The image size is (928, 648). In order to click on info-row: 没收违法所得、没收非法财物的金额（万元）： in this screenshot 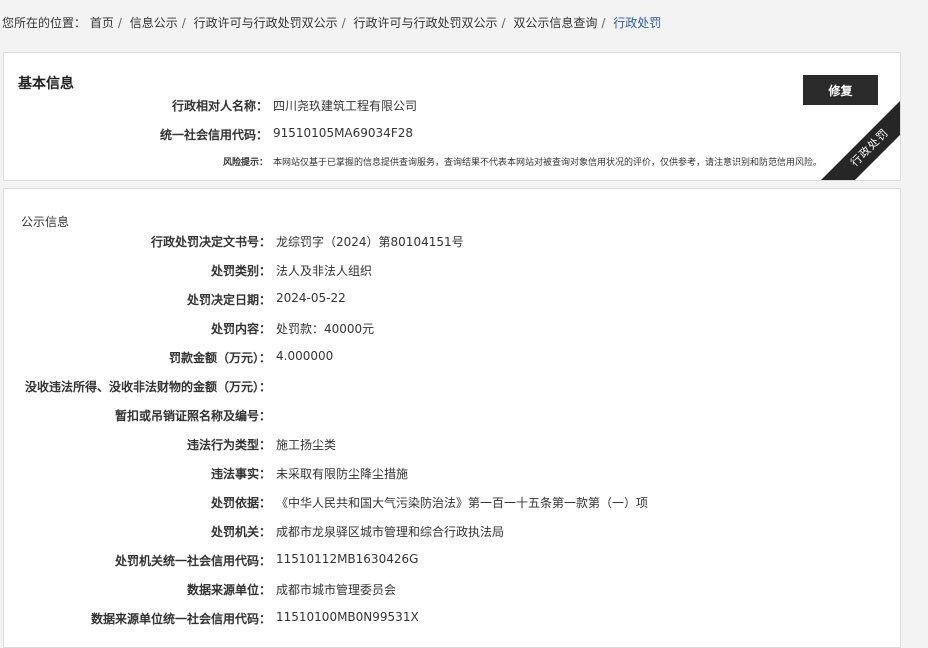, I will do `click(452, 386)`.